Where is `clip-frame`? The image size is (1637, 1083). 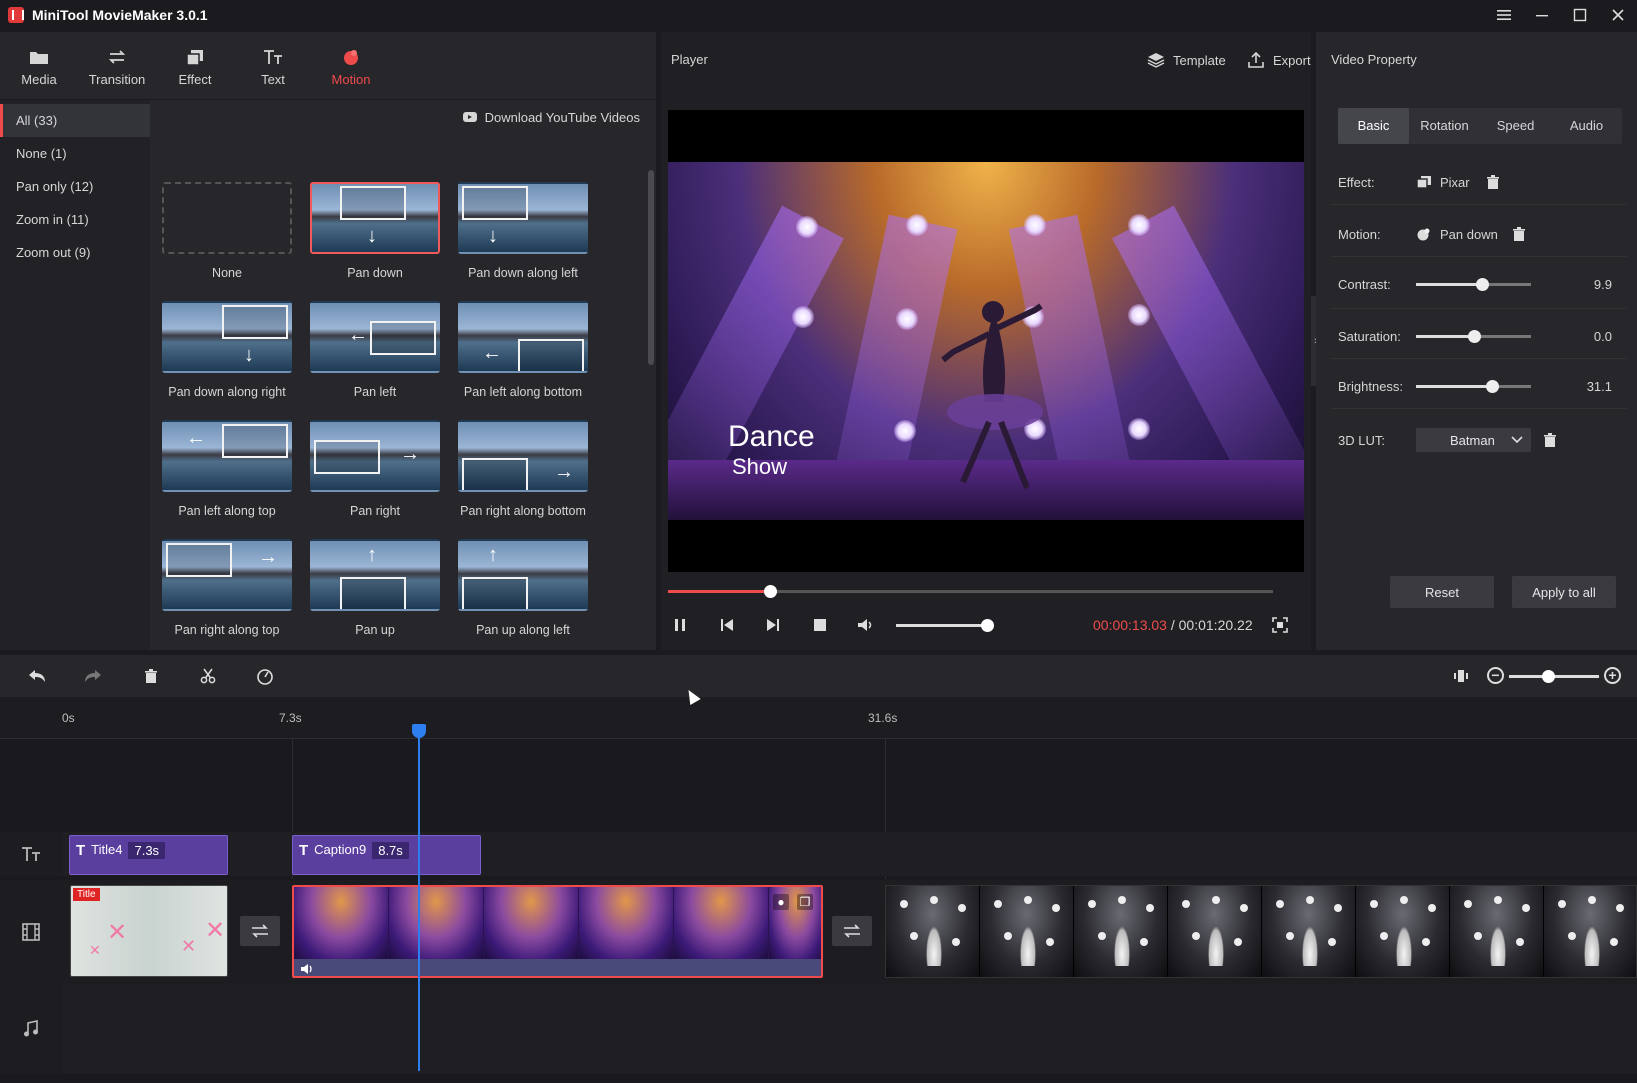
clip-frame is located at coordinates (1309, 931).